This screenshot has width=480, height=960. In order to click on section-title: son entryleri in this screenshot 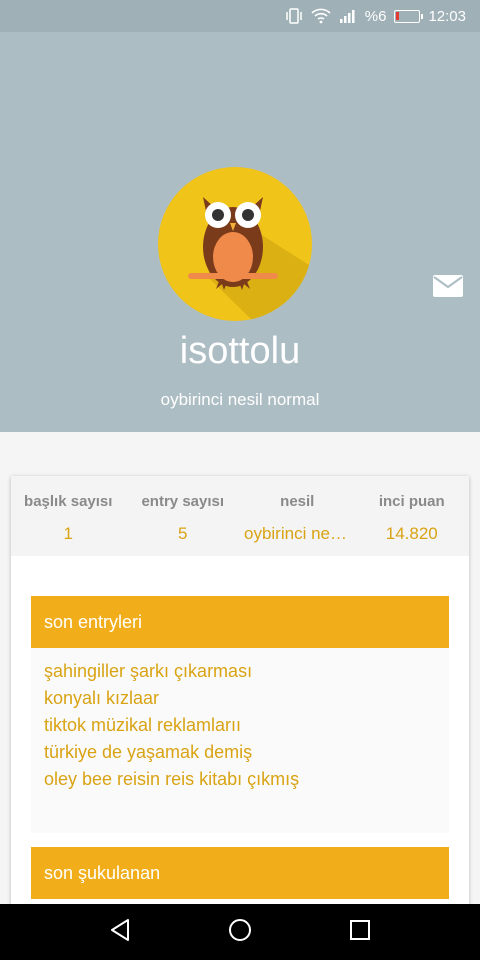, I will do `click(240, 622)`.